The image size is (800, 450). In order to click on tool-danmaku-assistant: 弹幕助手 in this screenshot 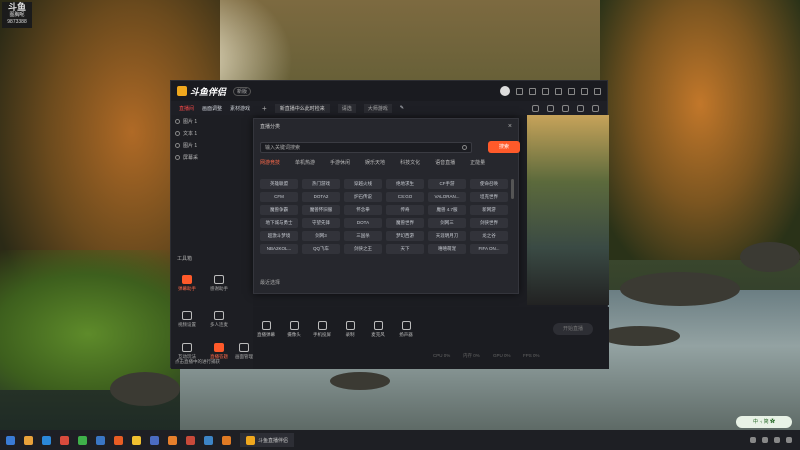, I will do `click(187, 283)`.